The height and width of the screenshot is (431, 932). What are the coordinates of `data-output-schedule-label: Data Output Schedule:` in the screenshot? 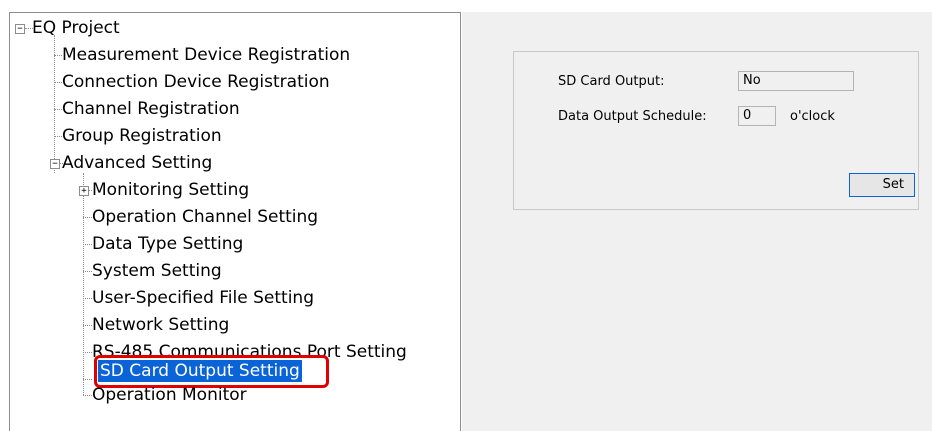 It's located at (632, 116).